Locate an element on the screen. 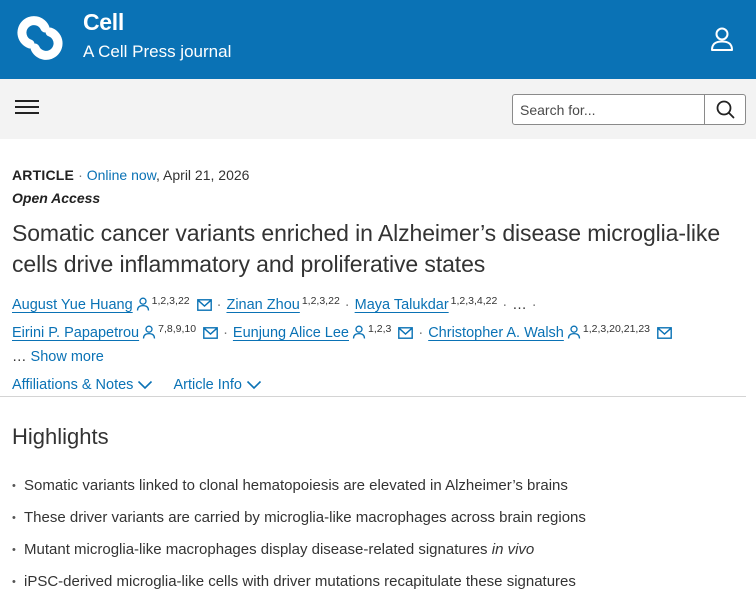  search-icon is located at coordinates (725, 109).